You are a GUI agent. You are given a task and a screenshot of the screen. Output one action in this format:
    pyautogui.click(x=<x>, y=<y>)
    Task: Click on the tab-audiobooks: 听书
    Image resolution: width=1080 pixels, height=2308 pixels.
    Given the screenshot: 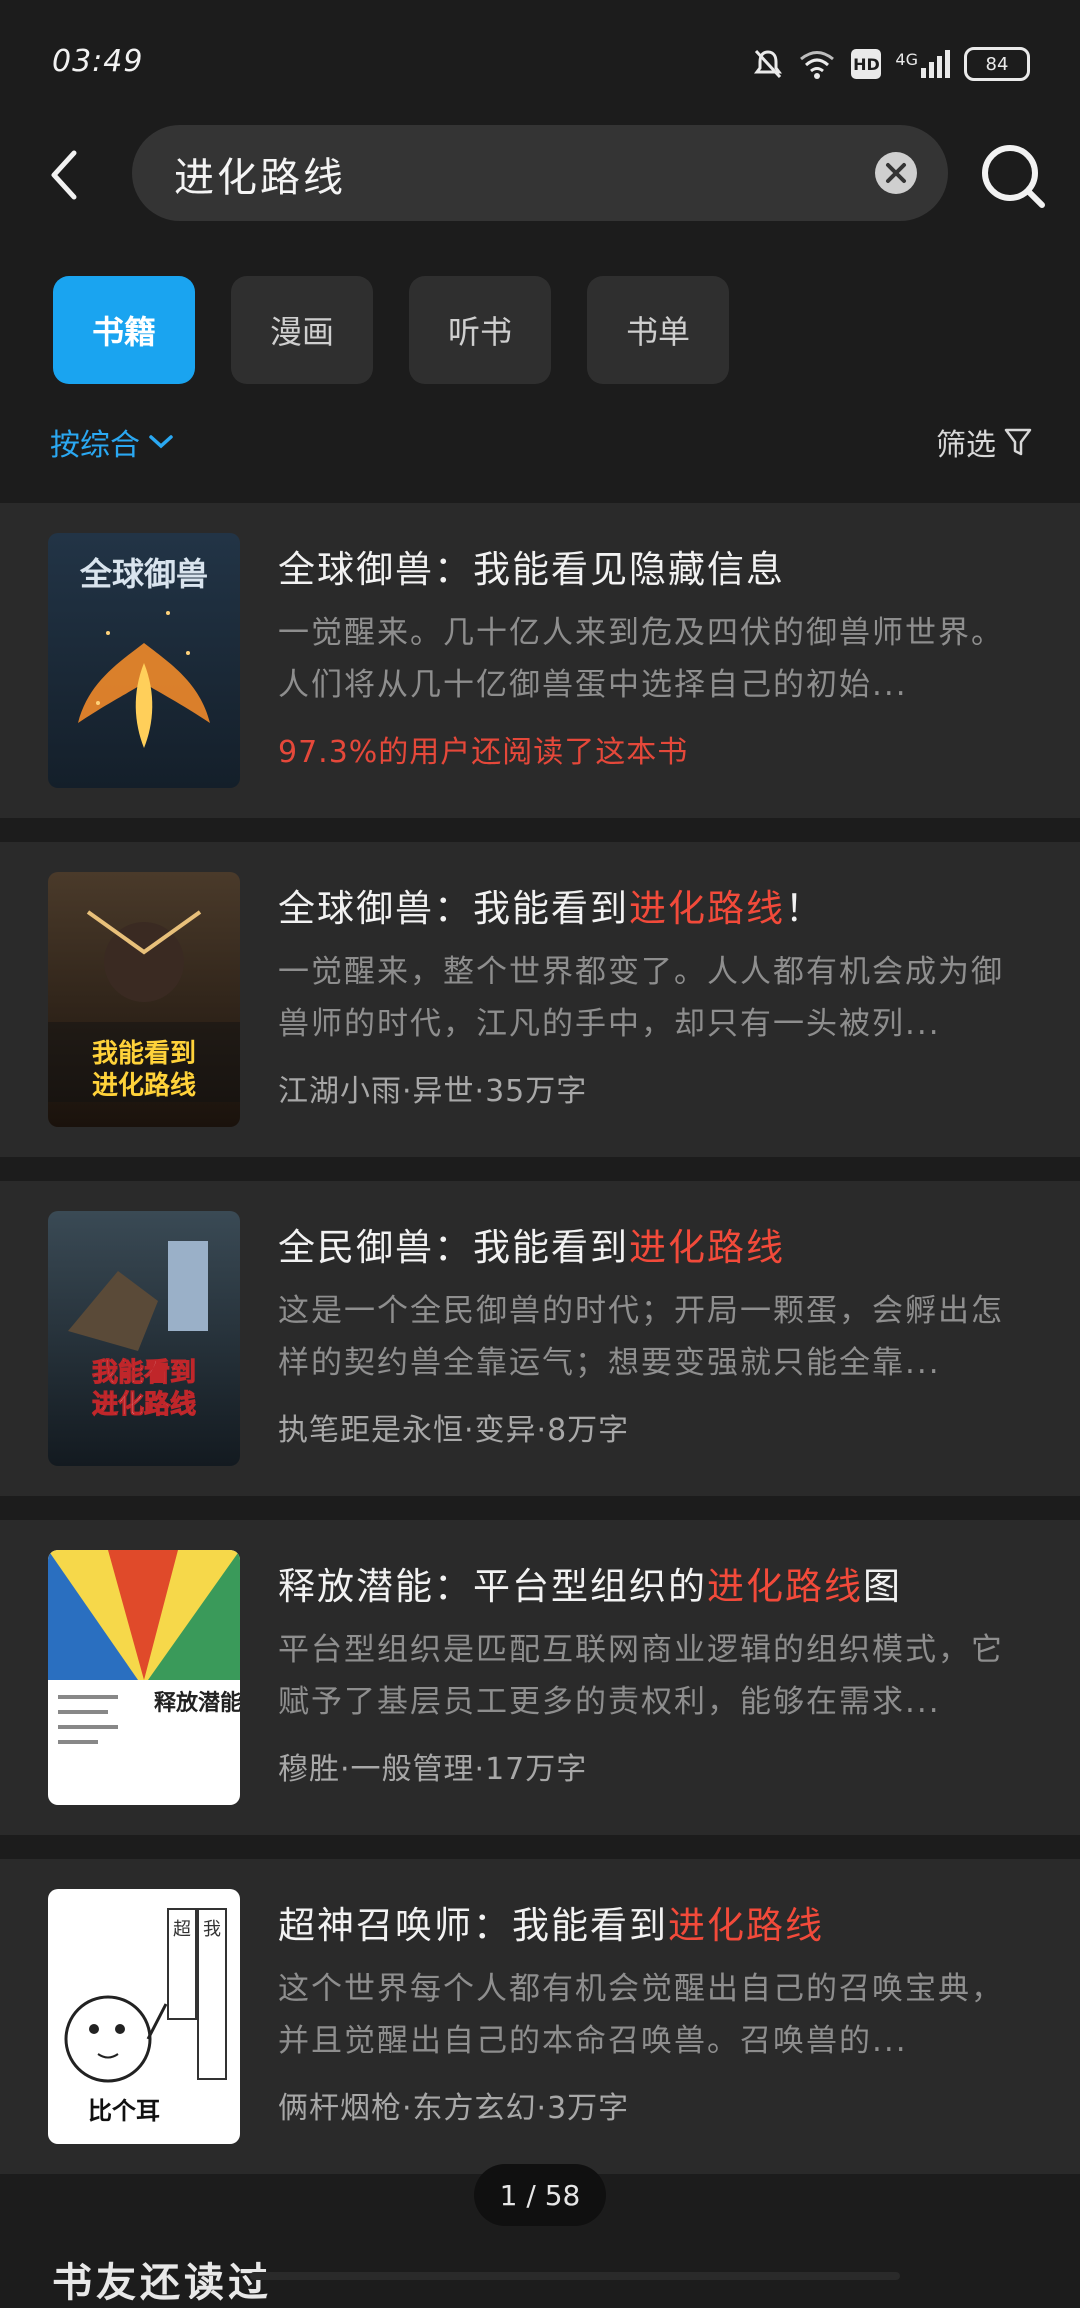 What is the action you would take?
    pyautogui.click(x=480, y=330)
    